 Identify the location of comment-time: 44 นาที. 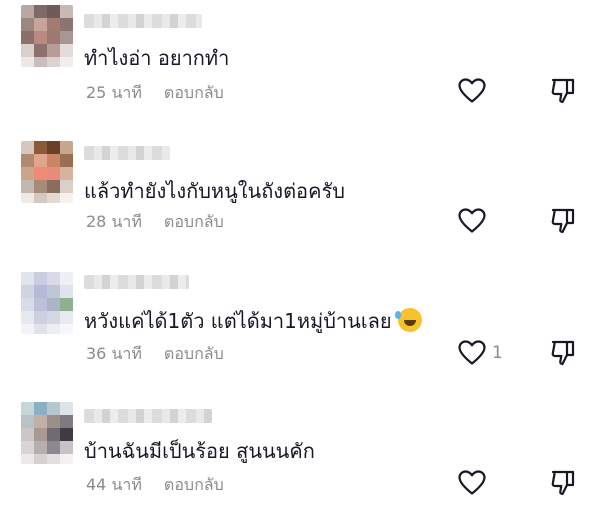
(114, 484).